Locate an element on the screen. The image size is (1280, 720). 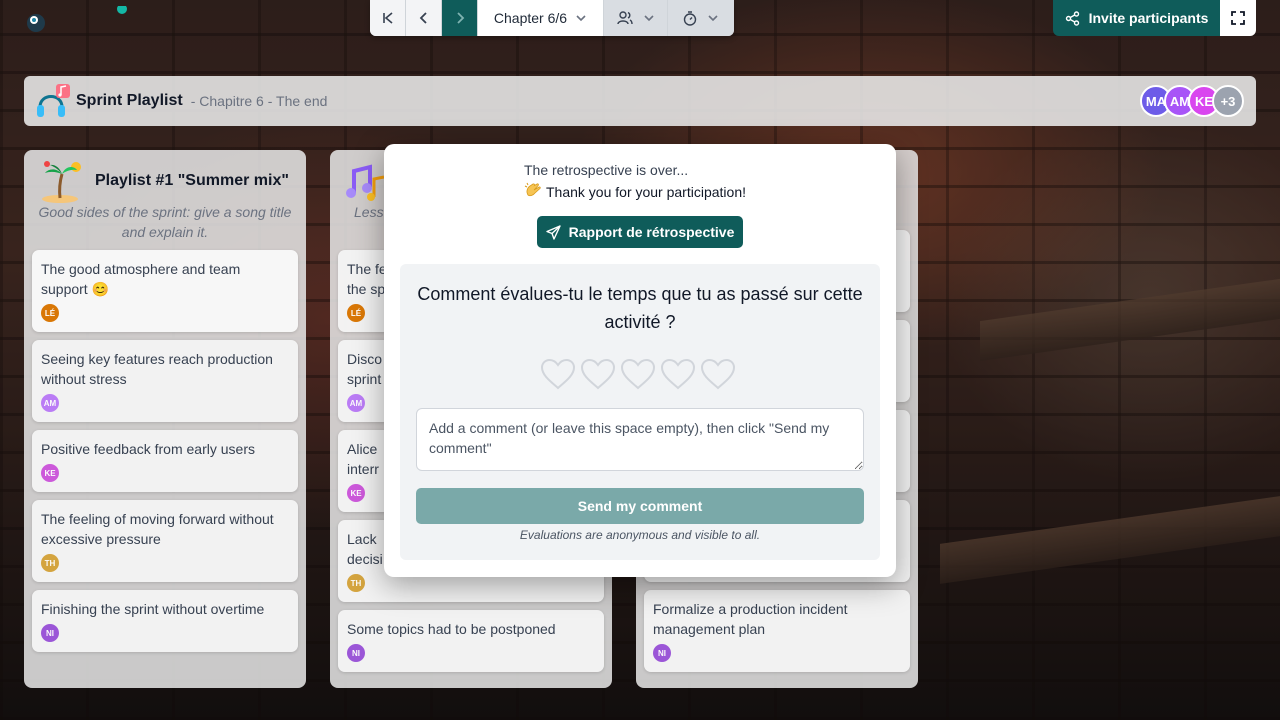
retro-card: Positive feedback from early users KE is located at coordinates (165, 461).